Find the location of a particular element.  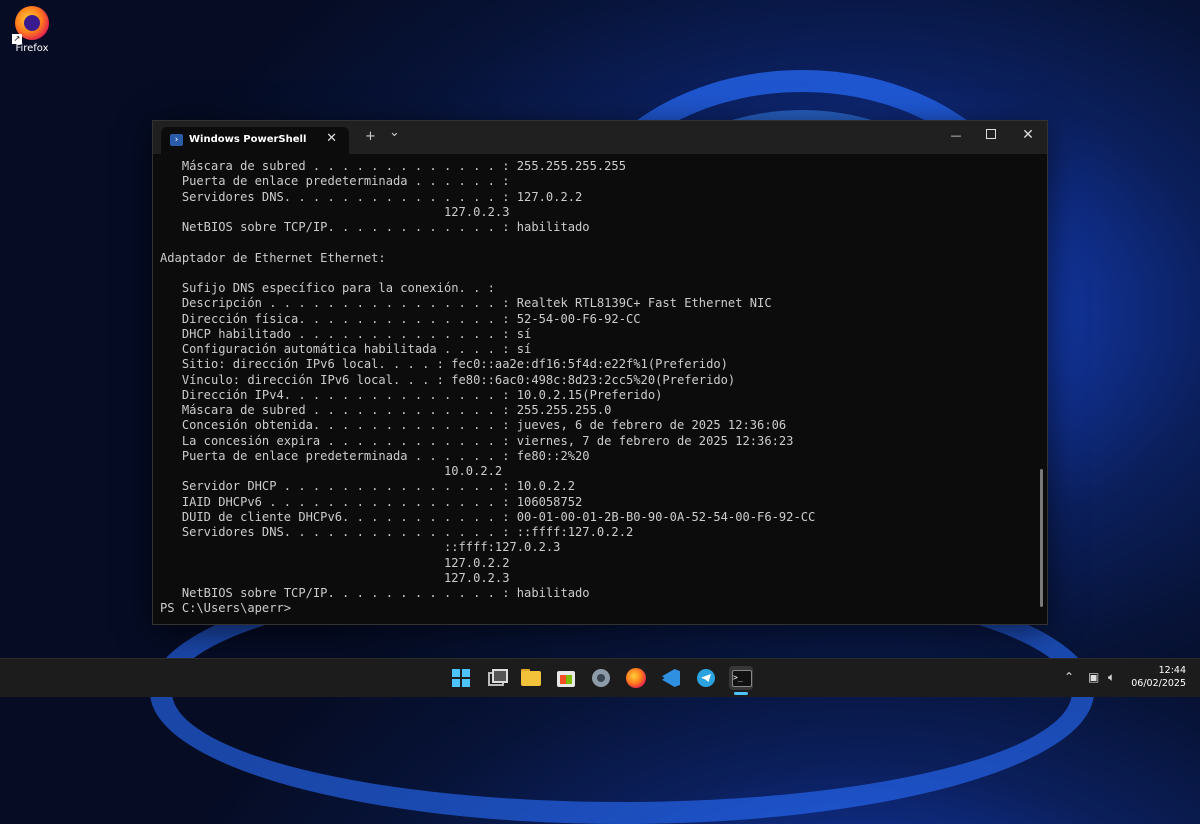

taskbar: >_ ⌃ ▣ 🔈︎ 12:44 06/02/2025 is located at coordinates (600, 677).